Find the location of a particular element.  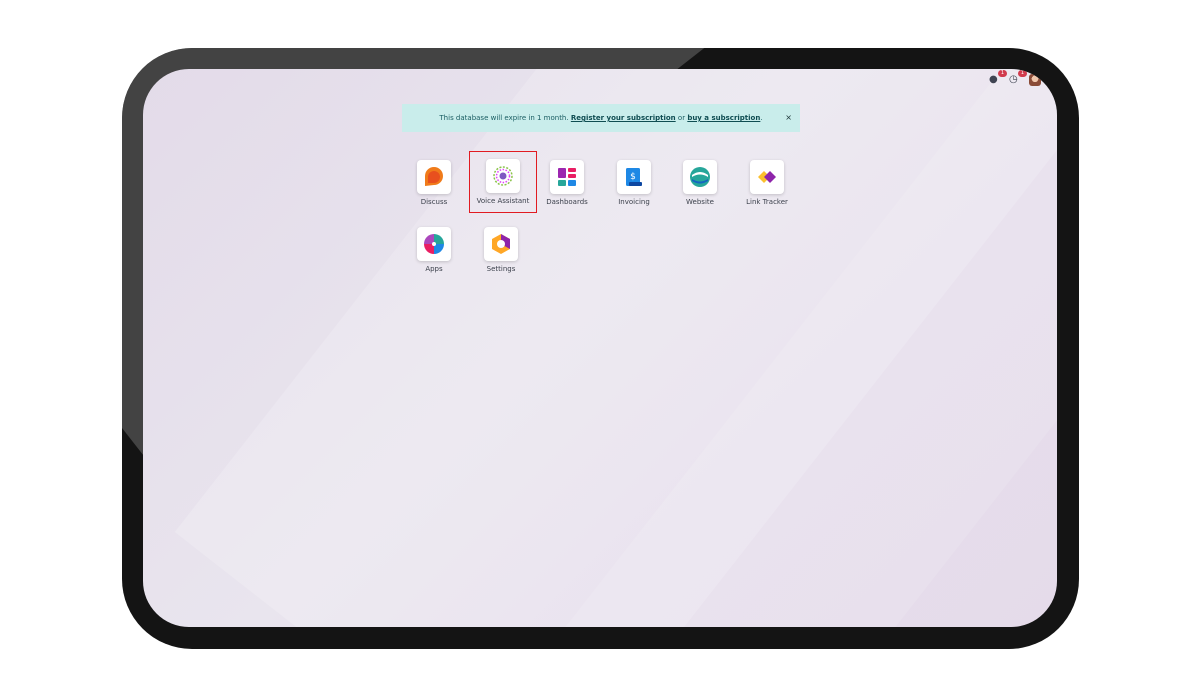

banner-period: . is located at coordinates (761, 118).